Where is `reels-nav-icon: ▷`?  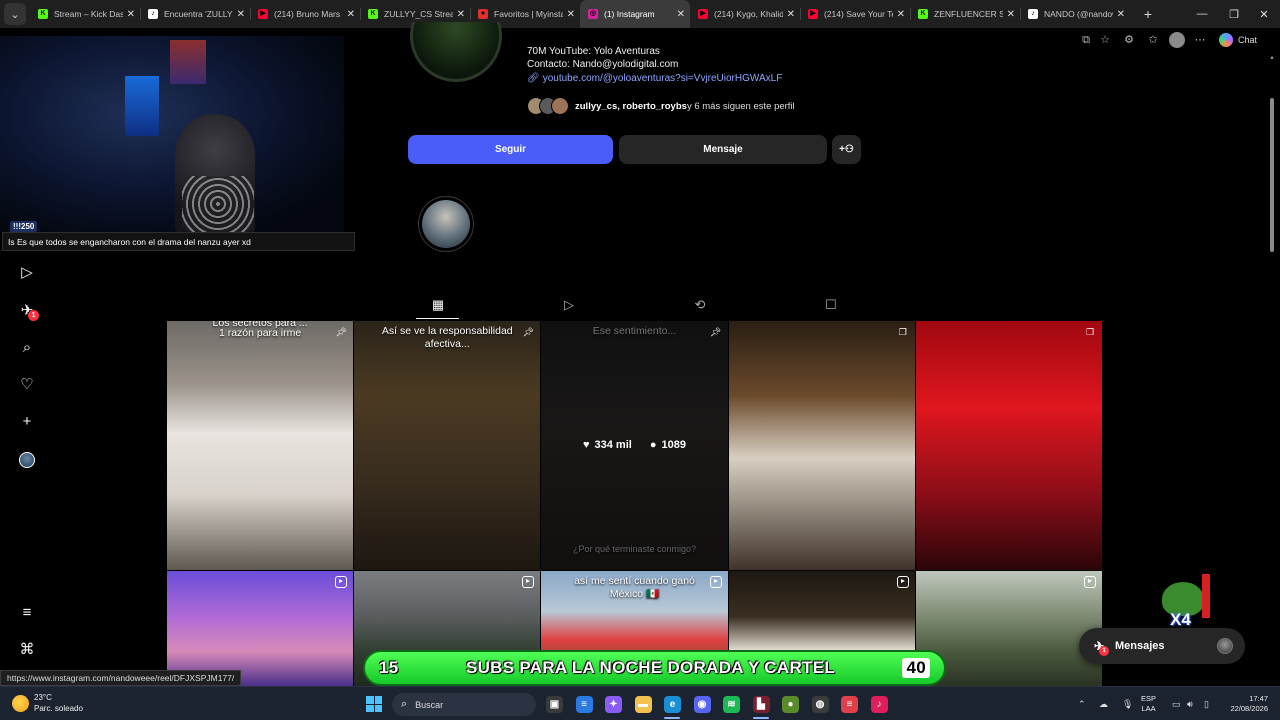 reels-nav-icon: ▷ is located at coordinates (27, 273).